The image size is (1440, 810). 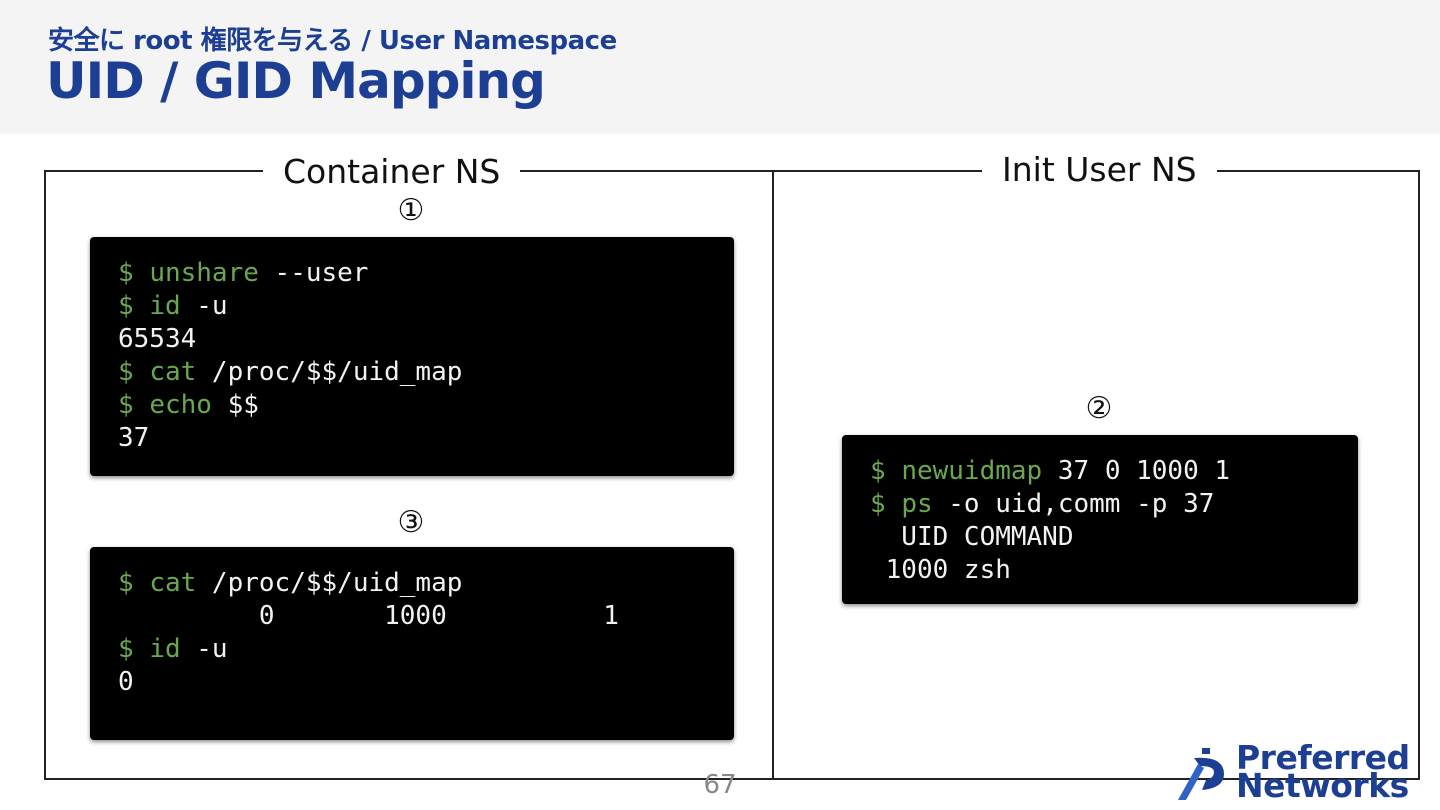 I want to click on terminal-line: 0 1000 1, so click(x=426, y=616).